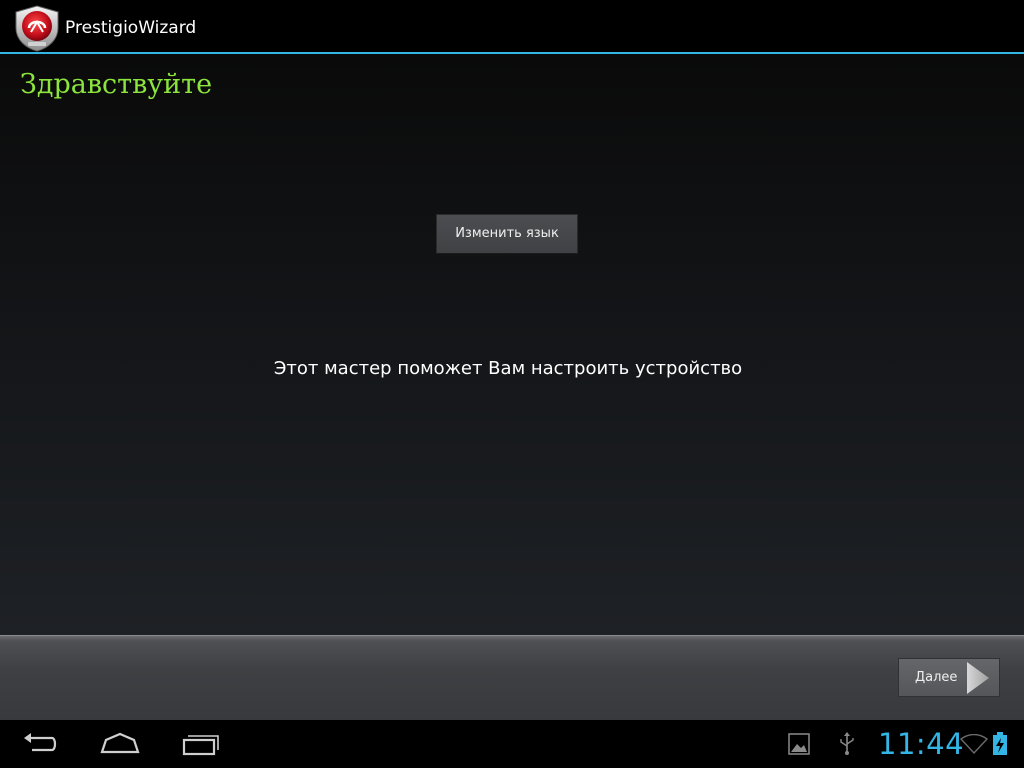  What do you see at coordinates (40, 744) in the screenshot?
I see `back-icon` at bounding box center [40, 744].